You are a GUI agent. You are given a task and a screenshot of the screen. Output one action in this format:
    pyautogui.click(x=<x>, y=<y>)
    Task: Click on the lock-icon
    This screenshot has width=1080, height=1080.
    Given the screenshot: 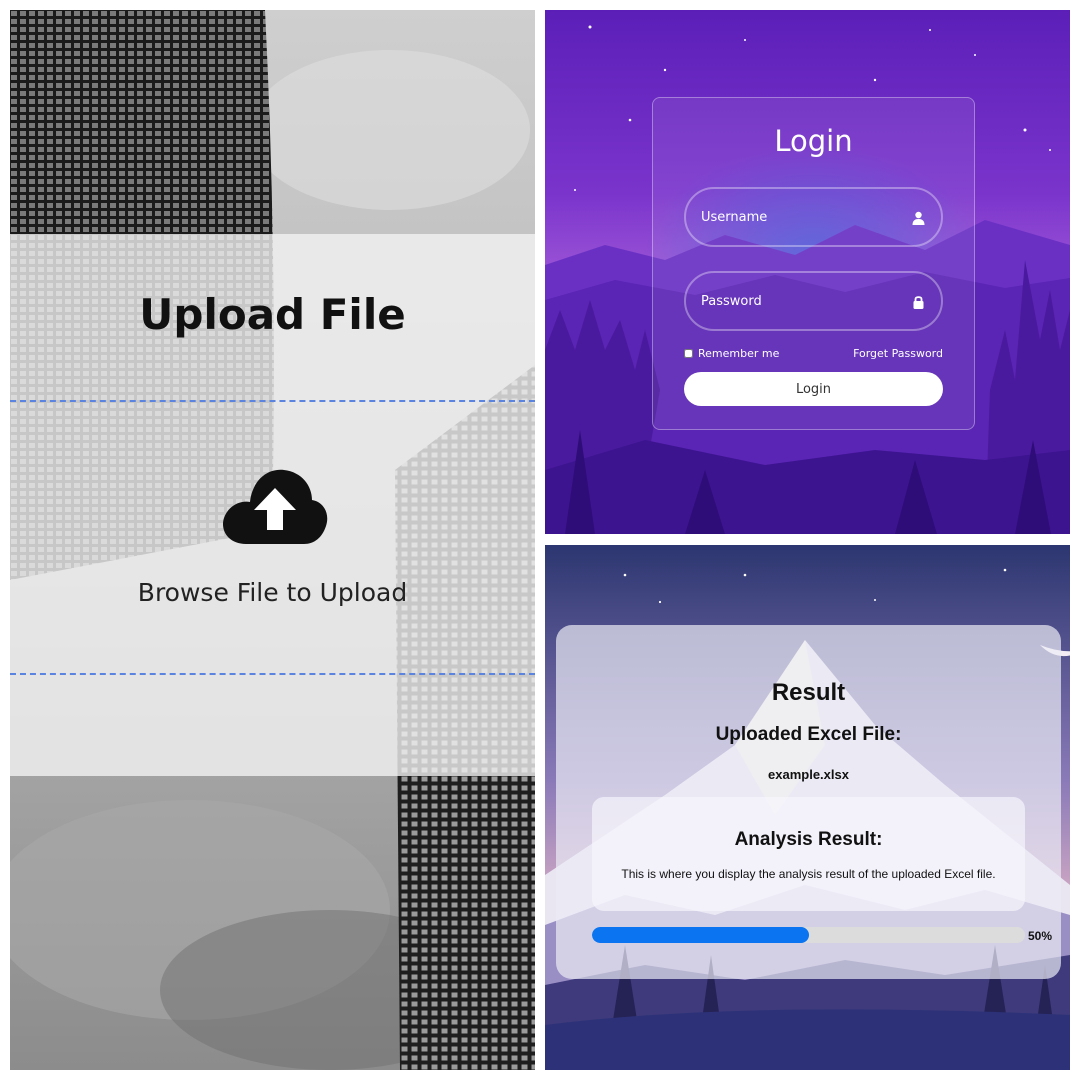 What is the action you would take?
    pyautogui.click(x=918, y=302)
    